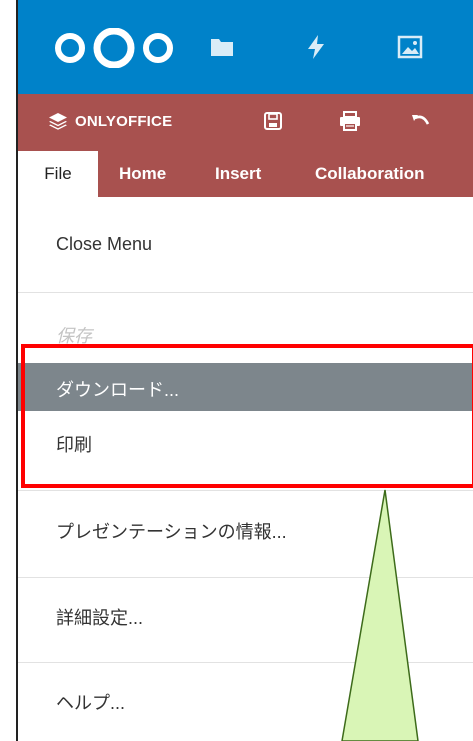 The width and height of the screenshot is (473, 741). I want to click on onlyoffice-header: ONLYOFFICE, so click(245, 122).